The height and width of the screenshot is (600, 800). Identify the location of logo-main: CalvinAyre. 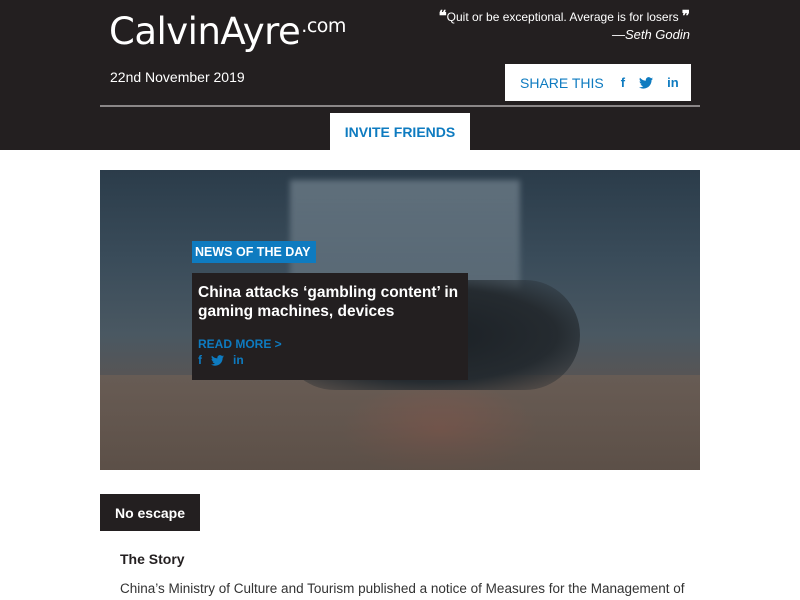
(205, 31).